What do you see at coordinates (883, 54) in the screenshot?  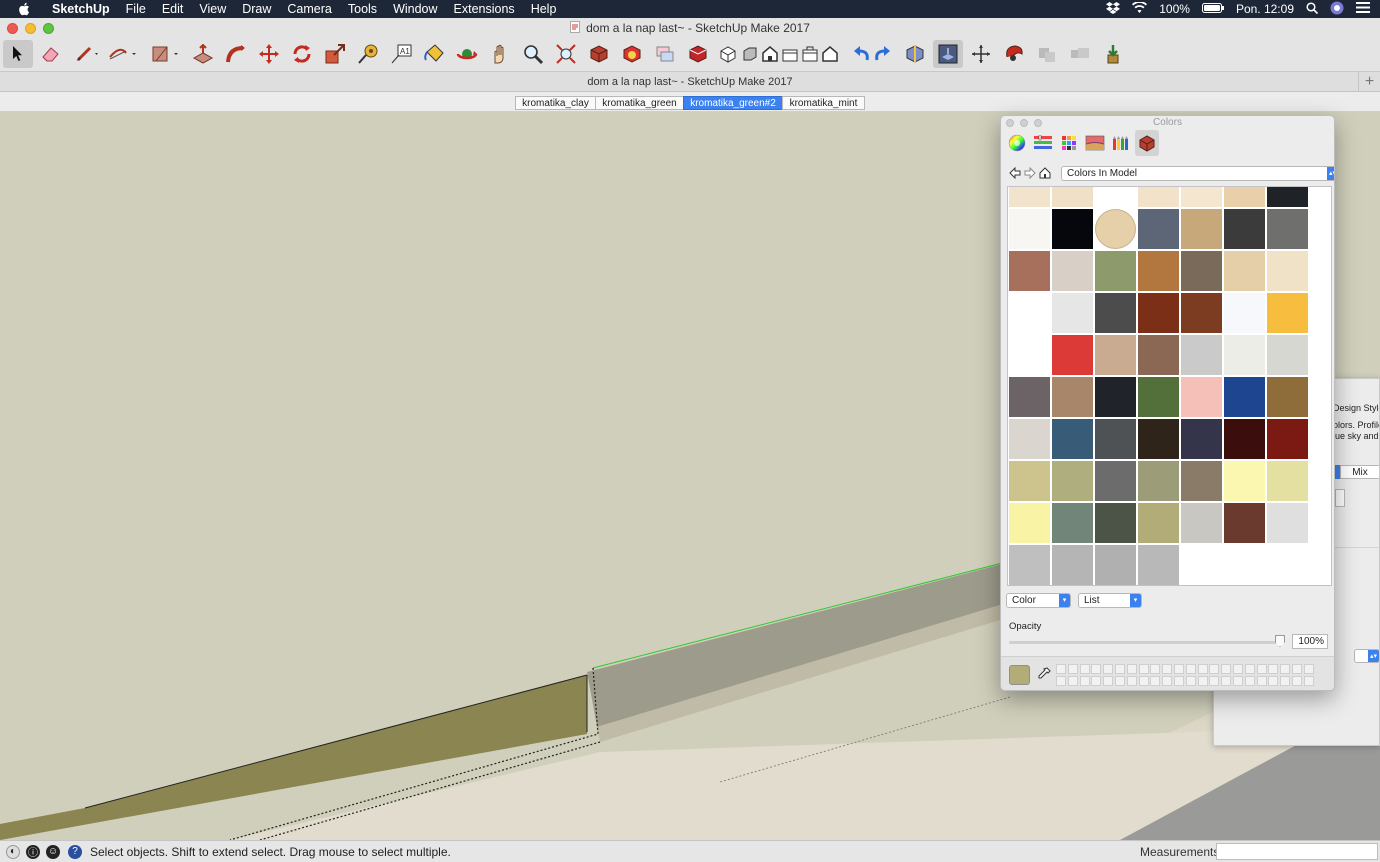 I see `redo-button` at bounding box center [883, 54].